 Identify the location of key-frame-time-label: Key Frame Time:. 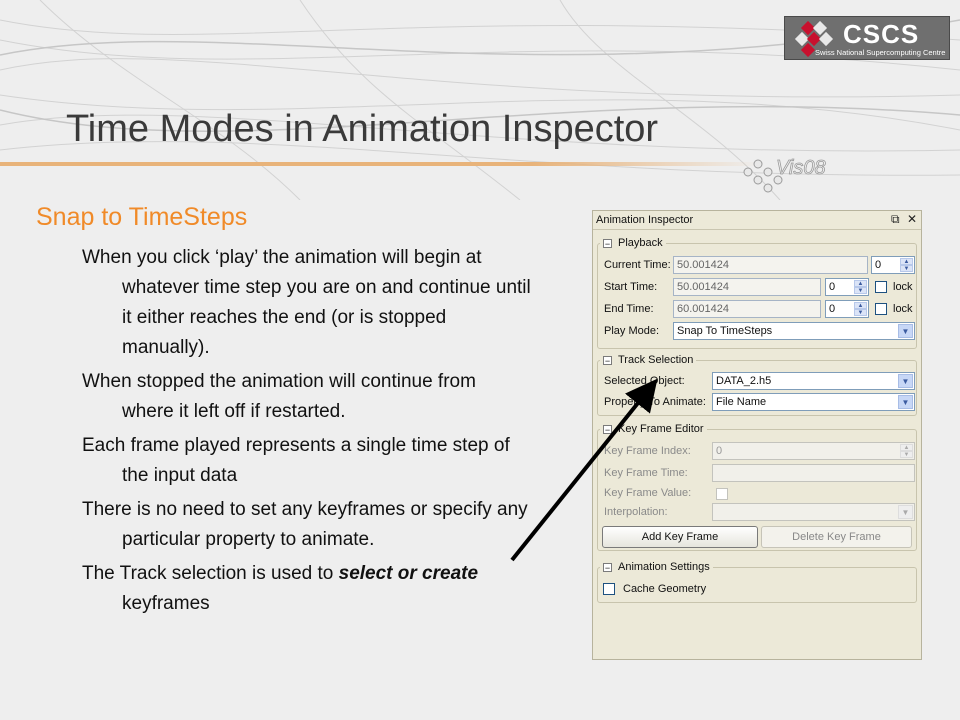
(646, 473).